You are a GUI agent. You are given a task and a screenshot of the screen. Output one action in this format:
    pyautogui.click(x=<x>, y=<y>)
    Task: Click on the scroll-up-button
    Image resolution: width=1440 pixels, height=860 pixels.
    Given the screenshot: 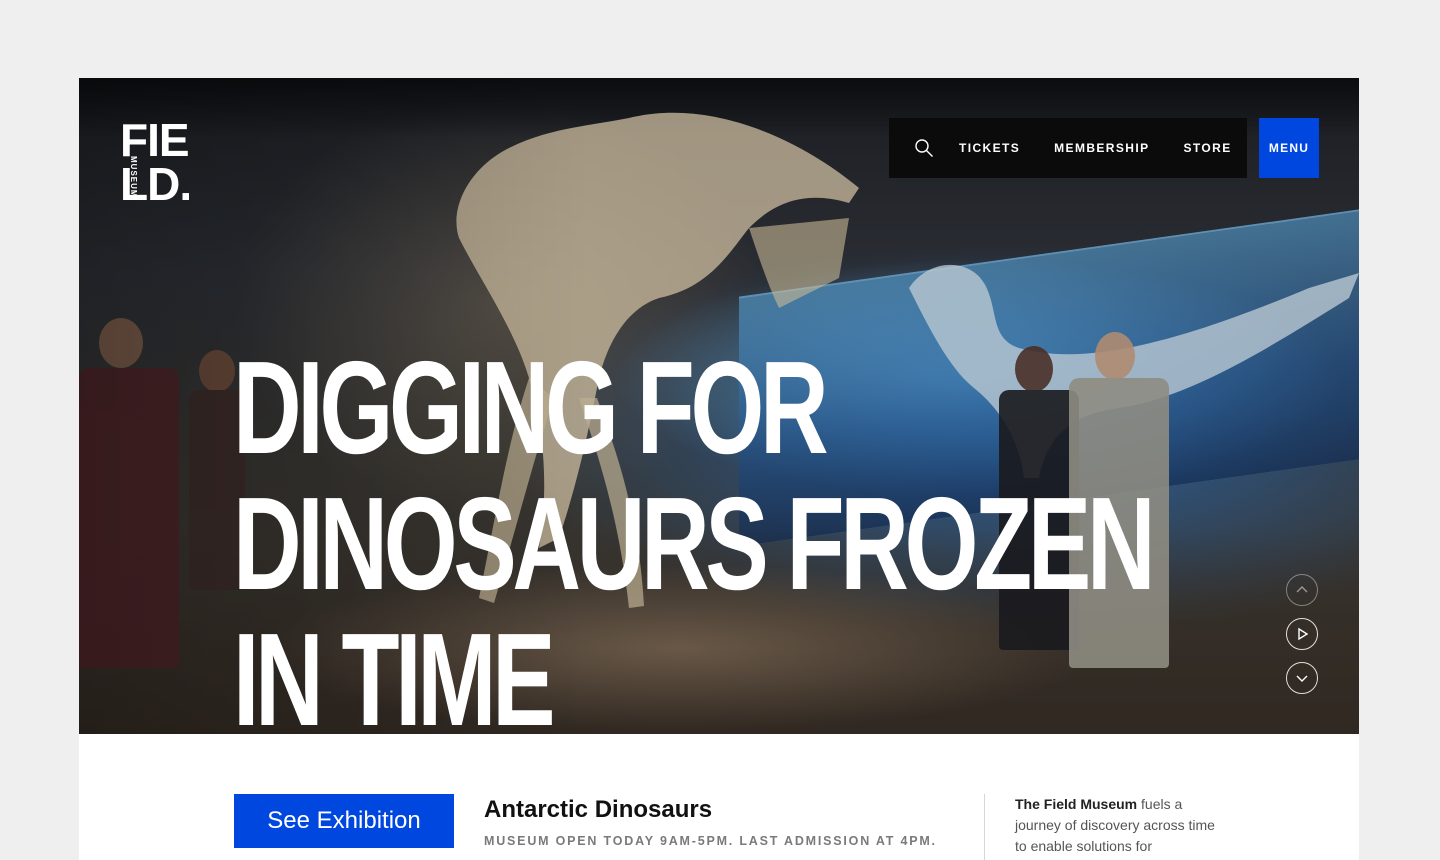 What is the action you would take?
    pyautogui.click(x=1302, y=590)
    